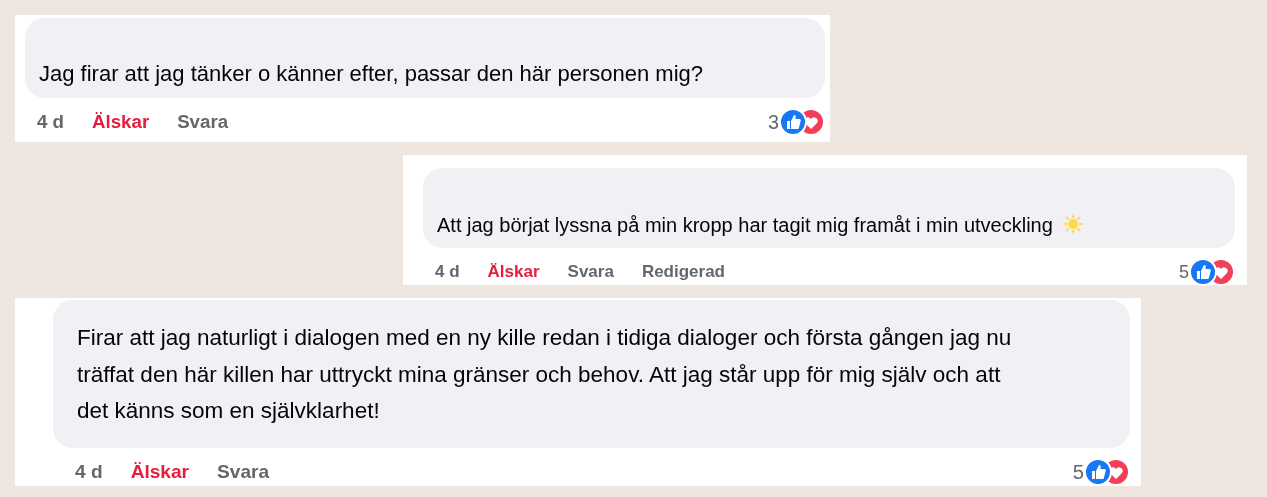 The image size is (1267, 497). I want to click on comment-text: Att jag börjat lyssna på min kropp har tagit mig framåt i min utveckling, so click(761, 225).